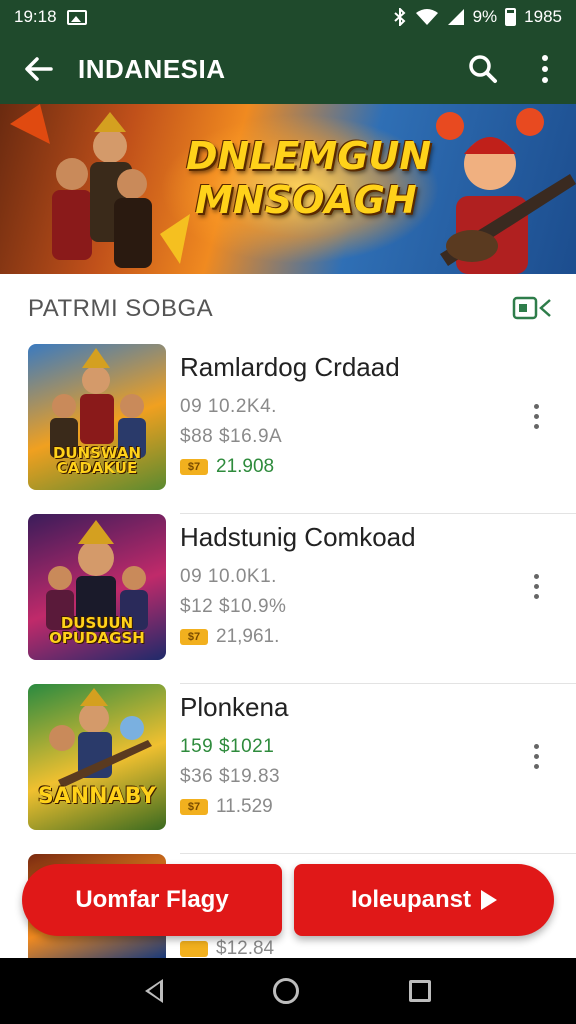 Image resolution: width=576 pixels, height=1024 pixels. I want to click on cast-button, so click(532, 309).